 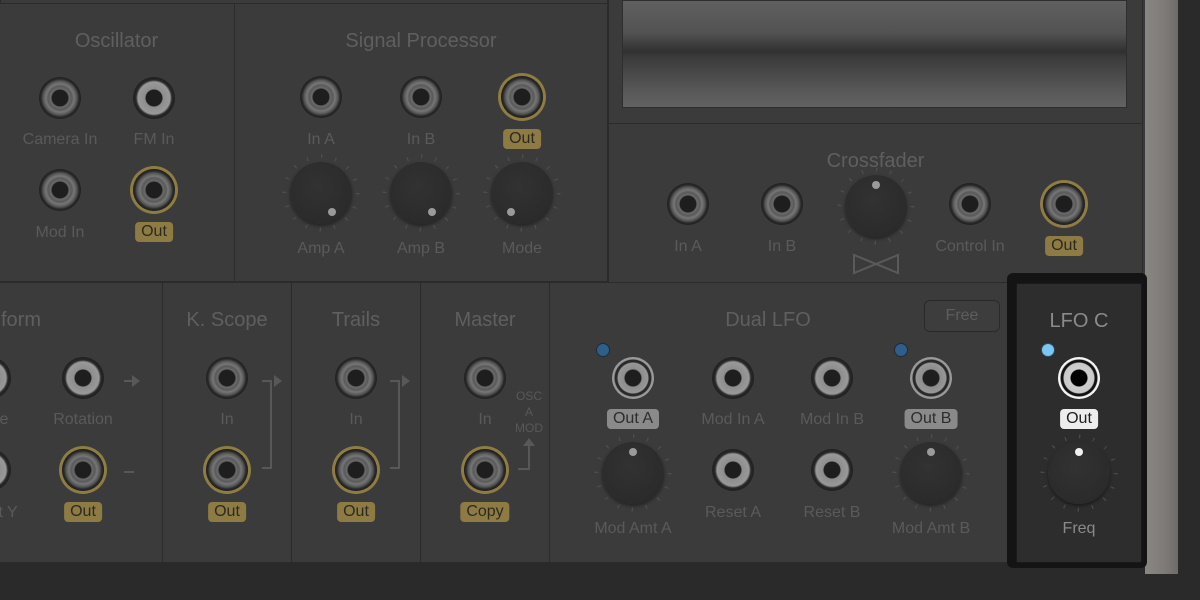 What do you see at coordinates (321, 248) in the screenshot?
I see `amp-a-label: Amp A` at bounding box center [321, 248].